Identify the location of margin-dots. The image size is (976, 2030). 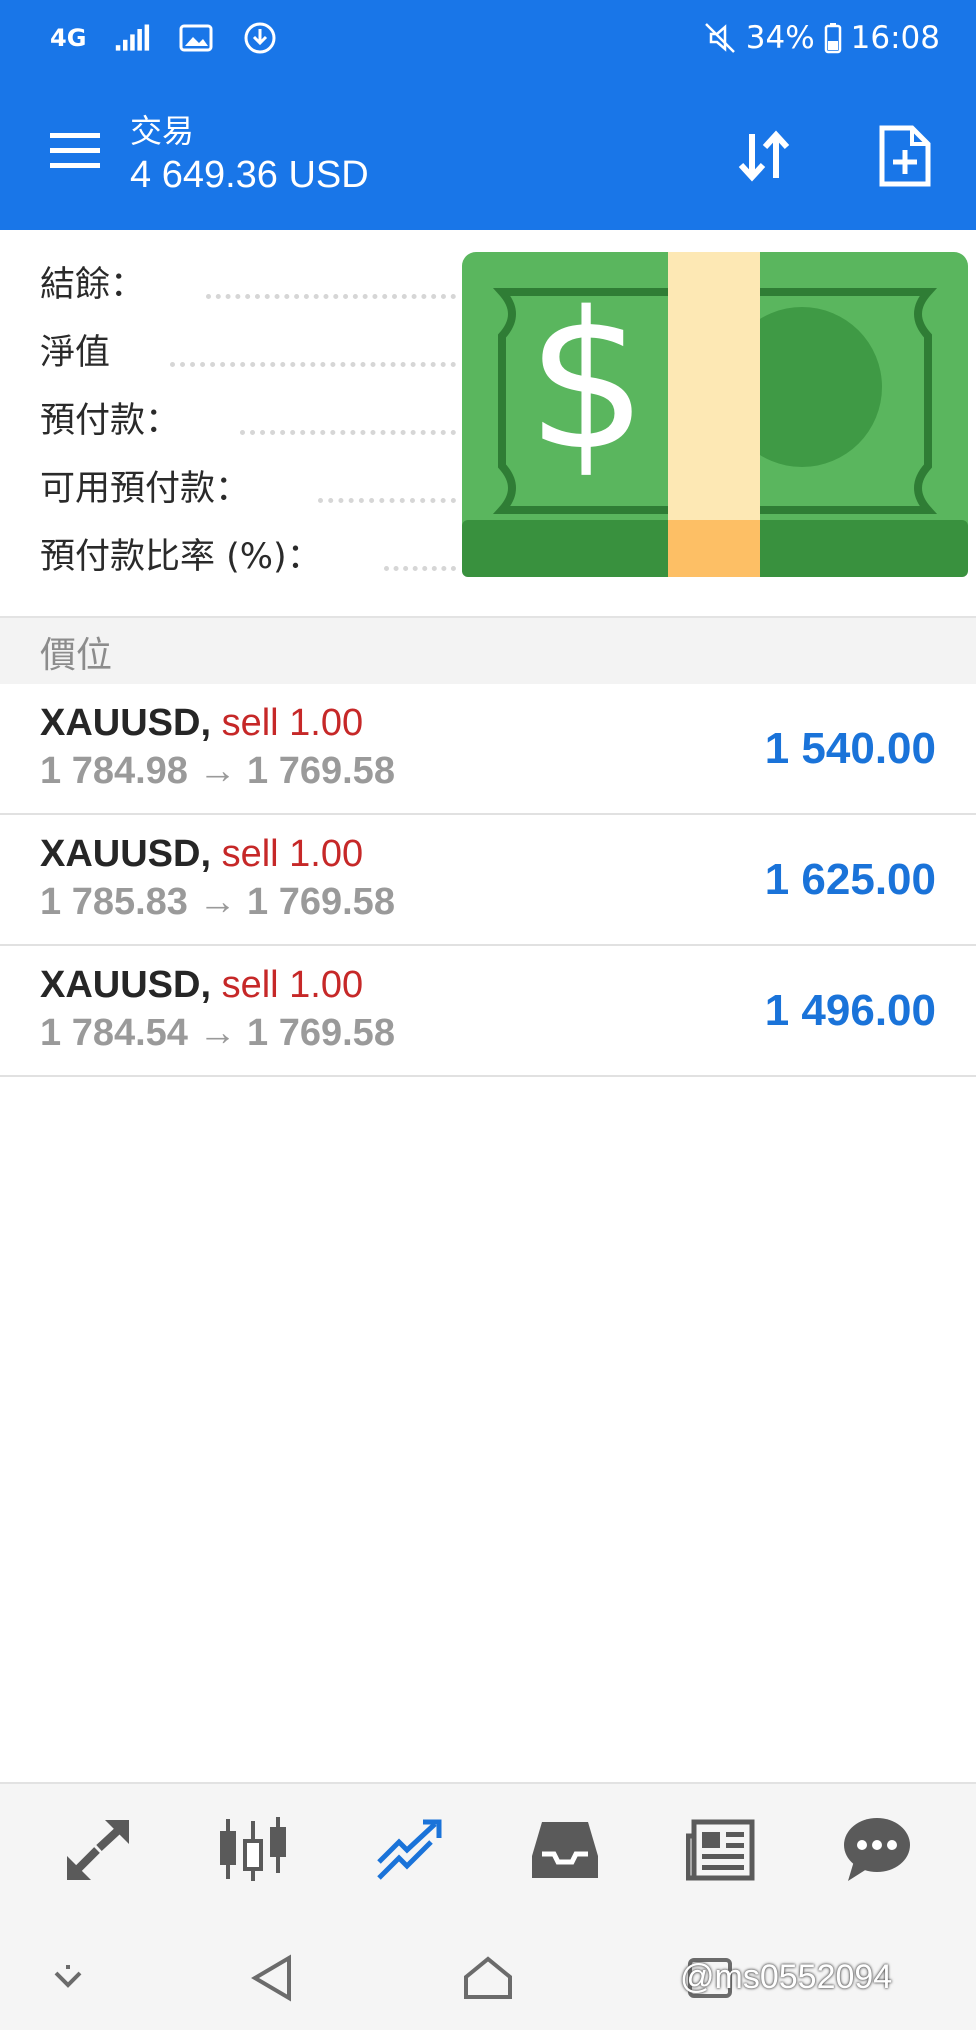
(348, 430).